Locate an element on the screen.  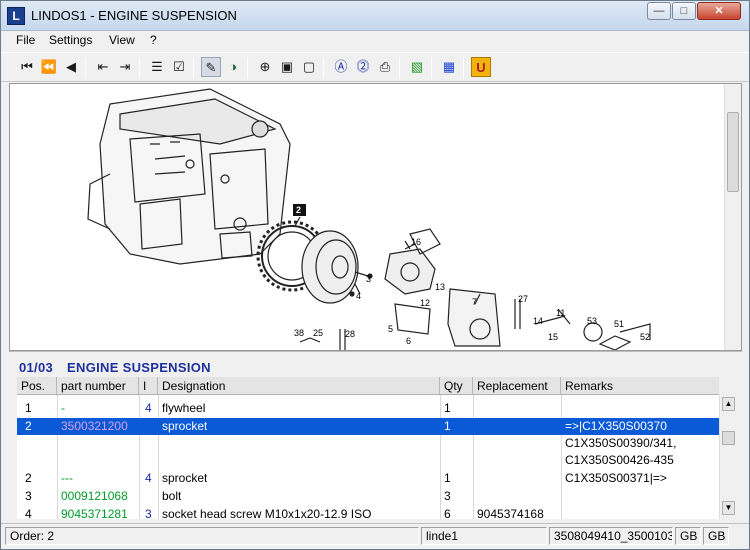
callout-11: 11 is located at coordinates (560, 313).